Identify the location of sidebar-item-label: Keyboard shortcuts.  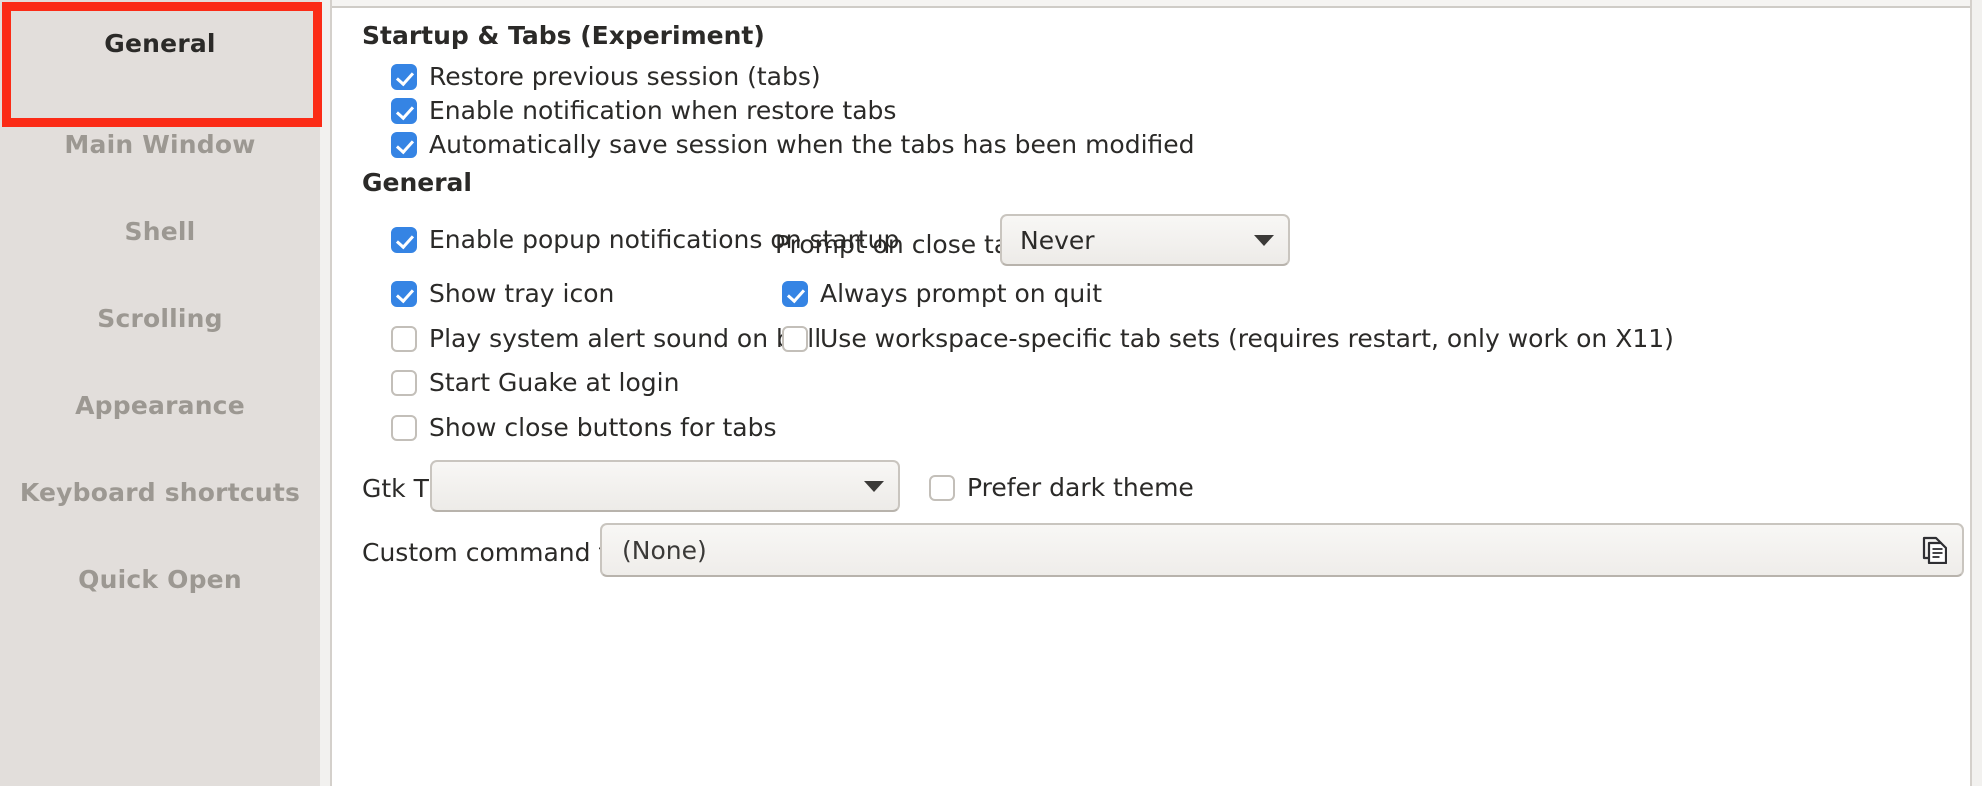
(160, 492).